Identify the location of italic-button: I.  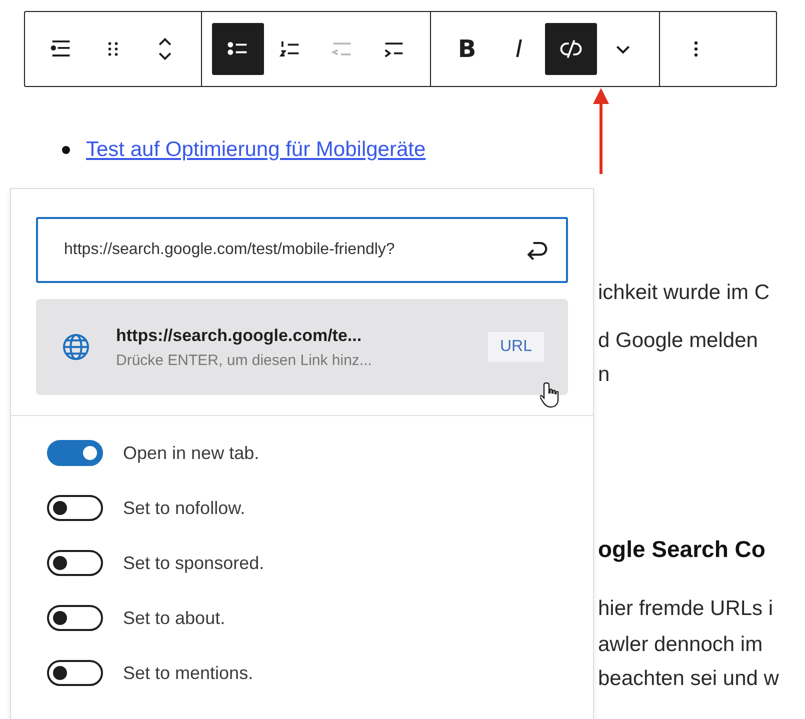
(519, 49).